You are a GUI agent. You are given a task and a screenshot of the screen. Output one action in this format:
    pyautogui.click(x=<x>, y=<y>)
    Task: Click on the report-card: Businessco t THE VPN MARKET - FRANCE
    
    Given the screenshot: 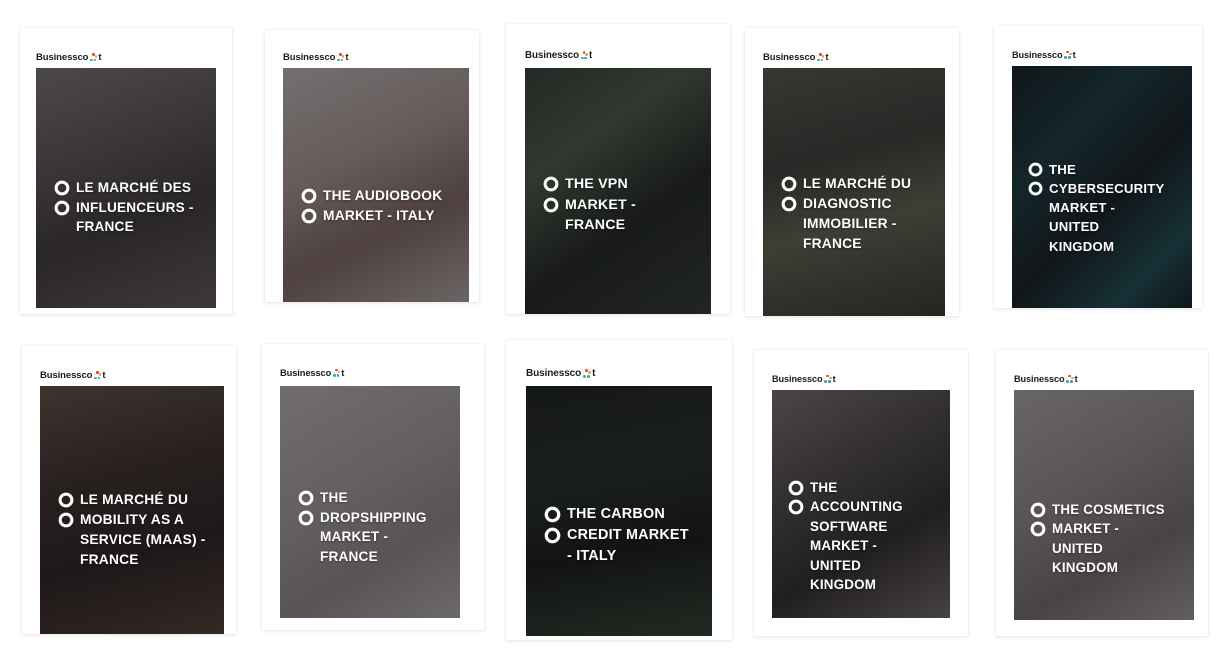 What is the action you would take?
    pyautogui.click(x=618, y=169)
    